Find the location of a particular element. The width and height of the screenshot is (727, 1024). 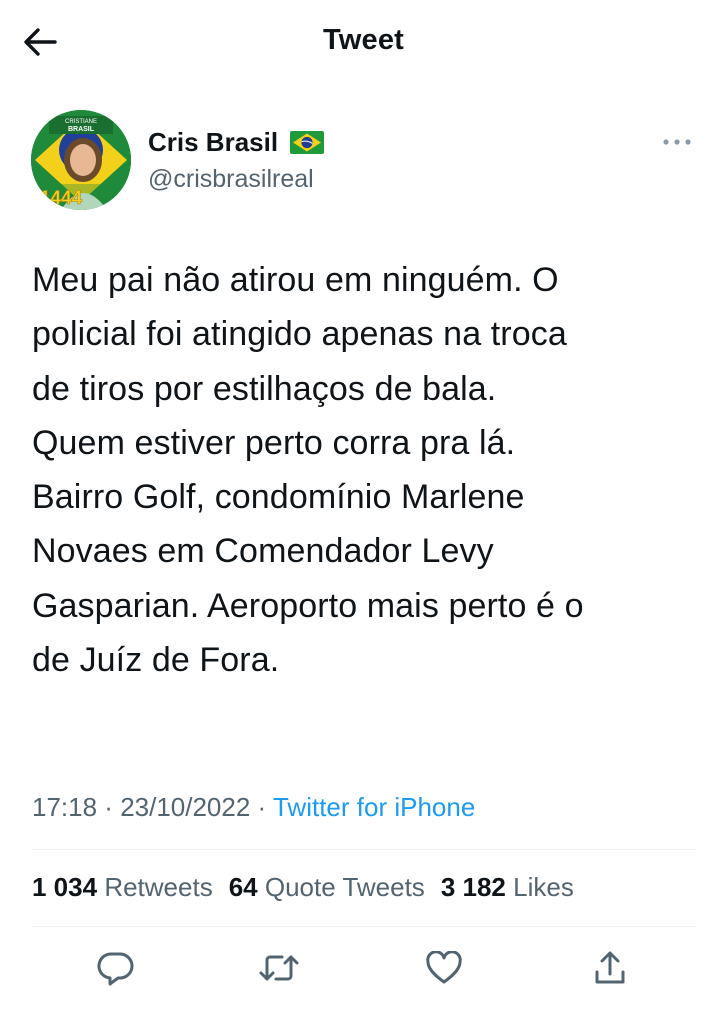

likes-stat: 3 182 Likes is located at coordinates (507, 887).